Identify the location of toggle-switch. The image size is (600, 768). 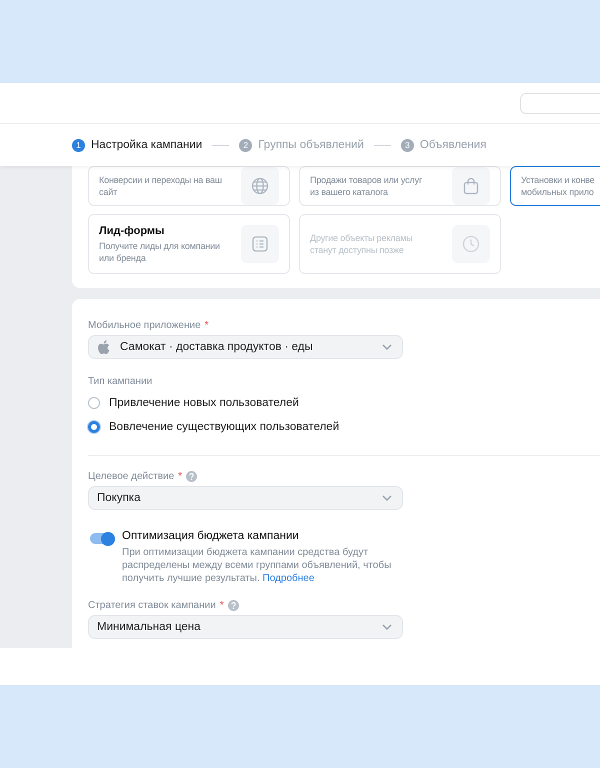
(102, 538).